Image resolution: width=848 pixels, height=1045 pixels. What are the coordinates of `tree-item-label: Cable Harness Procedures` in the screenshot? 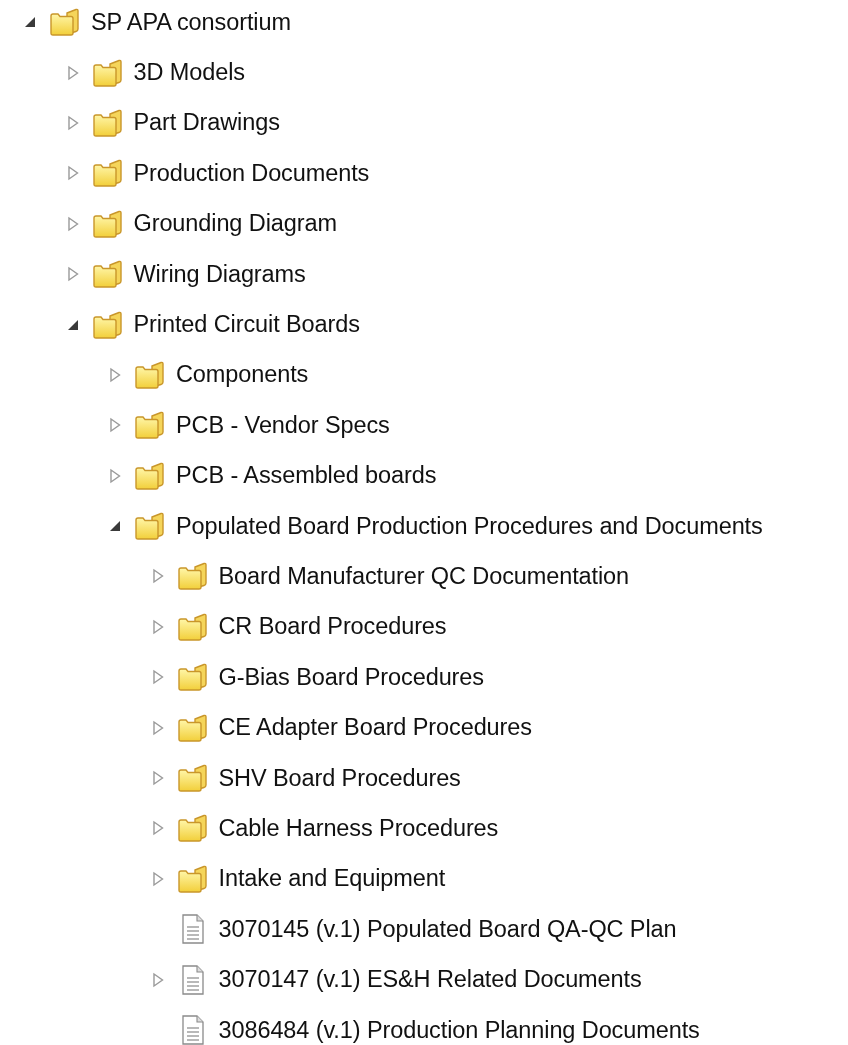 It's located at (358, 828).